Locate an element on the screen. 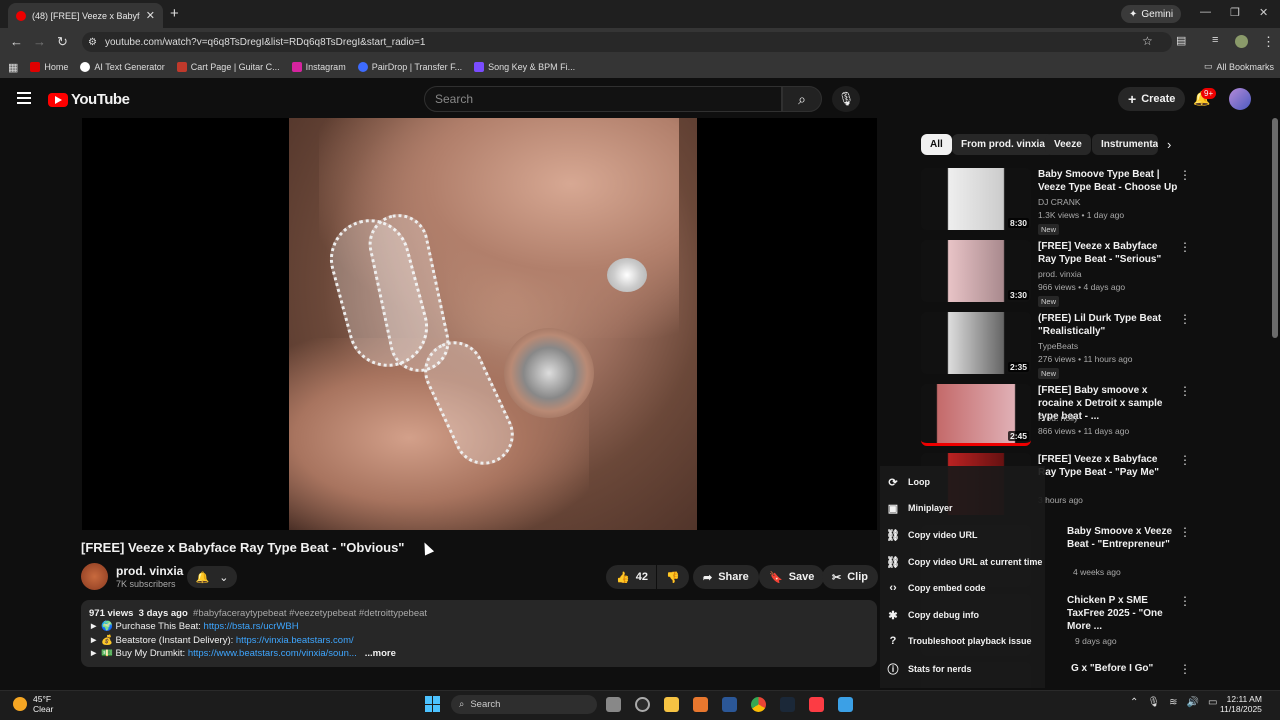  recommendation-channel: DJ CRANK is located at coordinates (1059, 202).